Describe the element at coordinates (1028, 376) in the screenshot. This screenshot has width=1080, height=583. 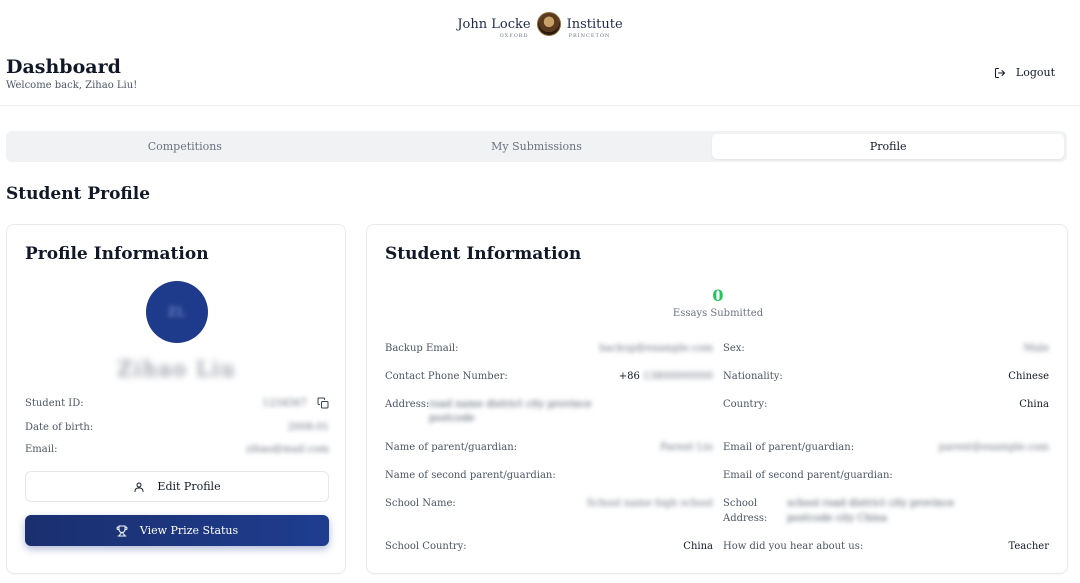
I see `nationality-value: Chinese` at that location.